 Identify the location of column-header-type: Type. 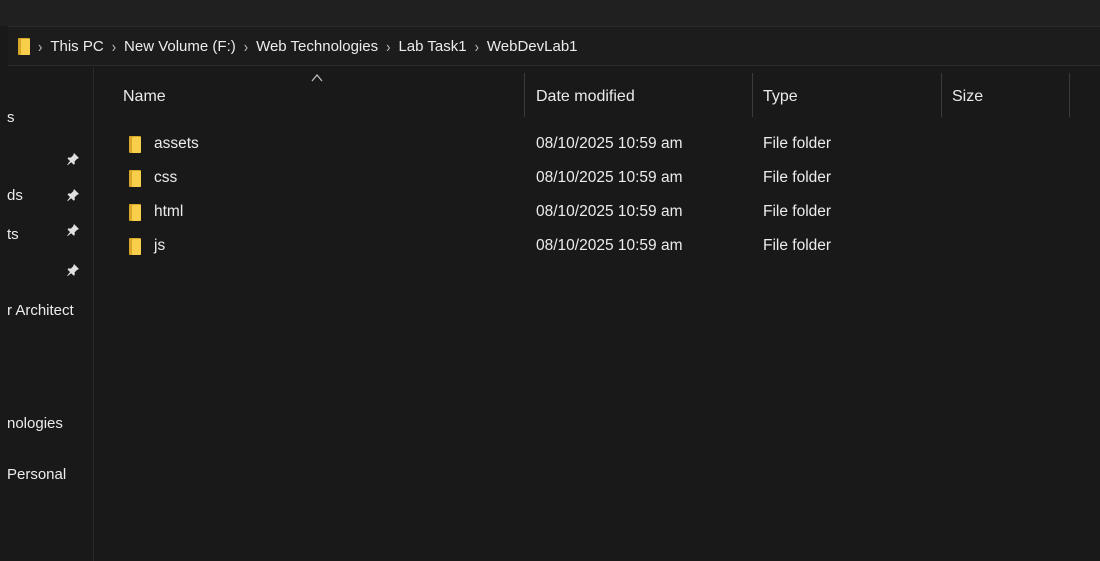
(780, 97).